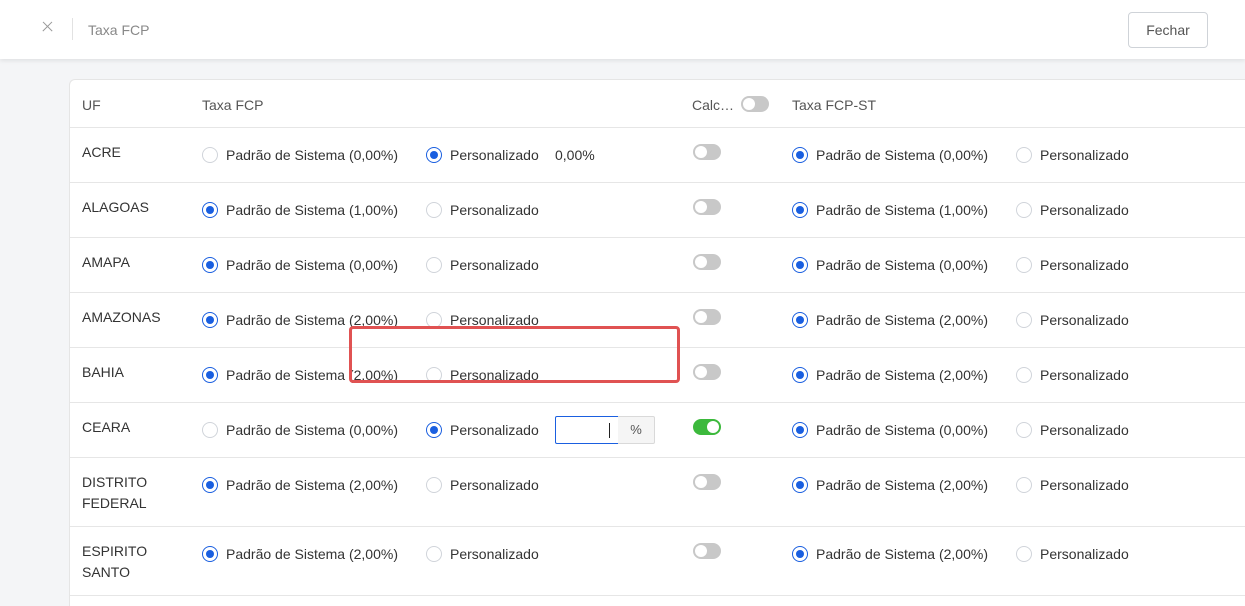  I want to click on fcp-padrao-radio: Padrão de Sistema (1,00%), so click(300, 210).